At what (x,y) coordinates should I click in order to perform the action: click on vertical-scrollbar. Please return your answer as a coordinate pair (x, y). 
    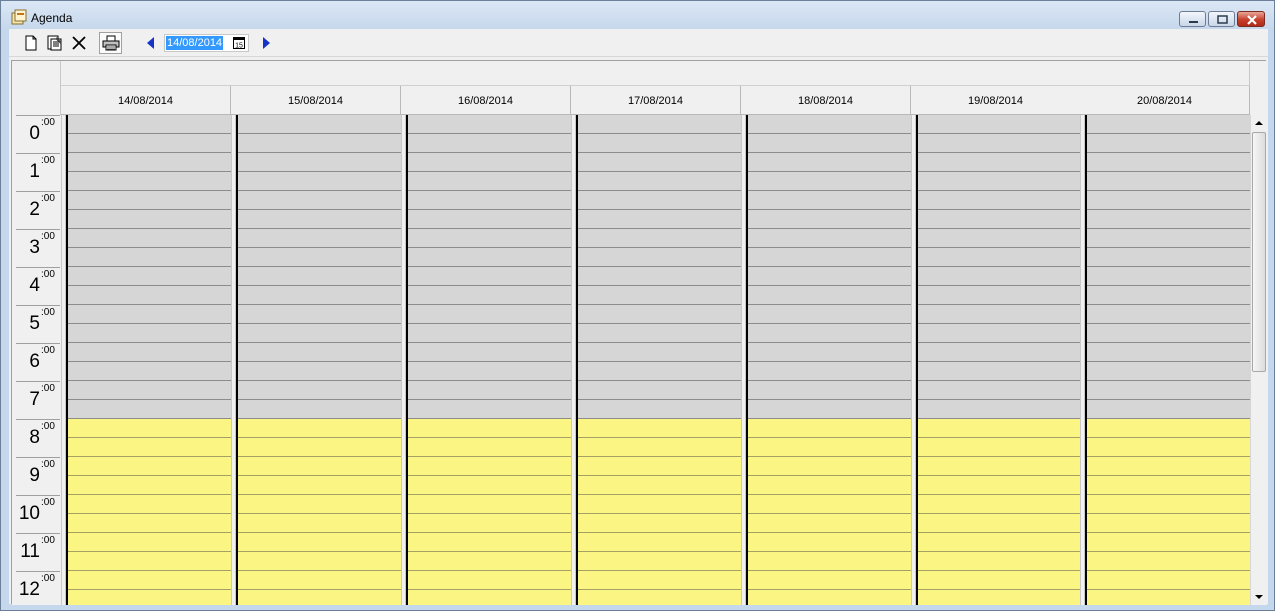
    Looking at the image, I should click on (1258, 360).